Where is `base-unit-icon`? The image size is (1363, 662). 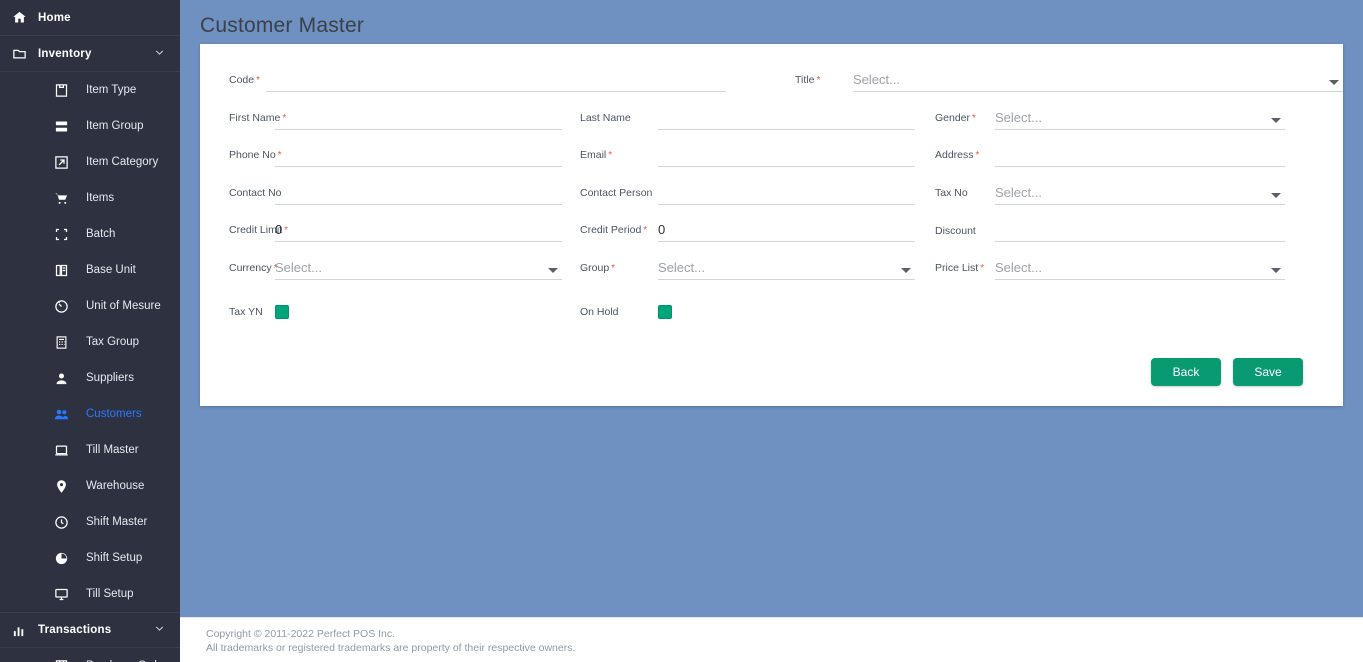 base-unit-icon is located at coordinates (61, 270).